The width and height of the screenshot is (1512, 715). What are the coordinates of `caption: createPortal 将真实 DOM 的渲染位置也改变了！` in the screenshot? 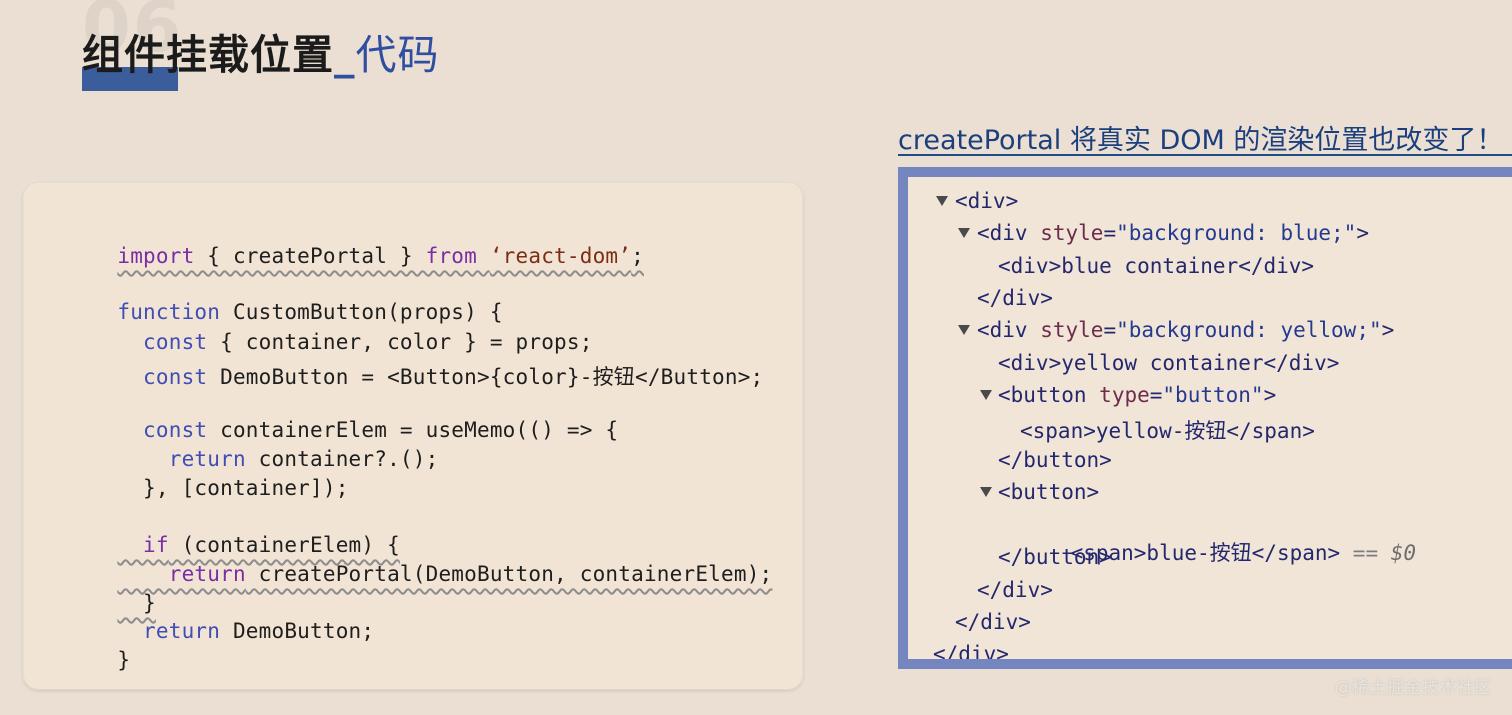 It's located at (1201, 140).